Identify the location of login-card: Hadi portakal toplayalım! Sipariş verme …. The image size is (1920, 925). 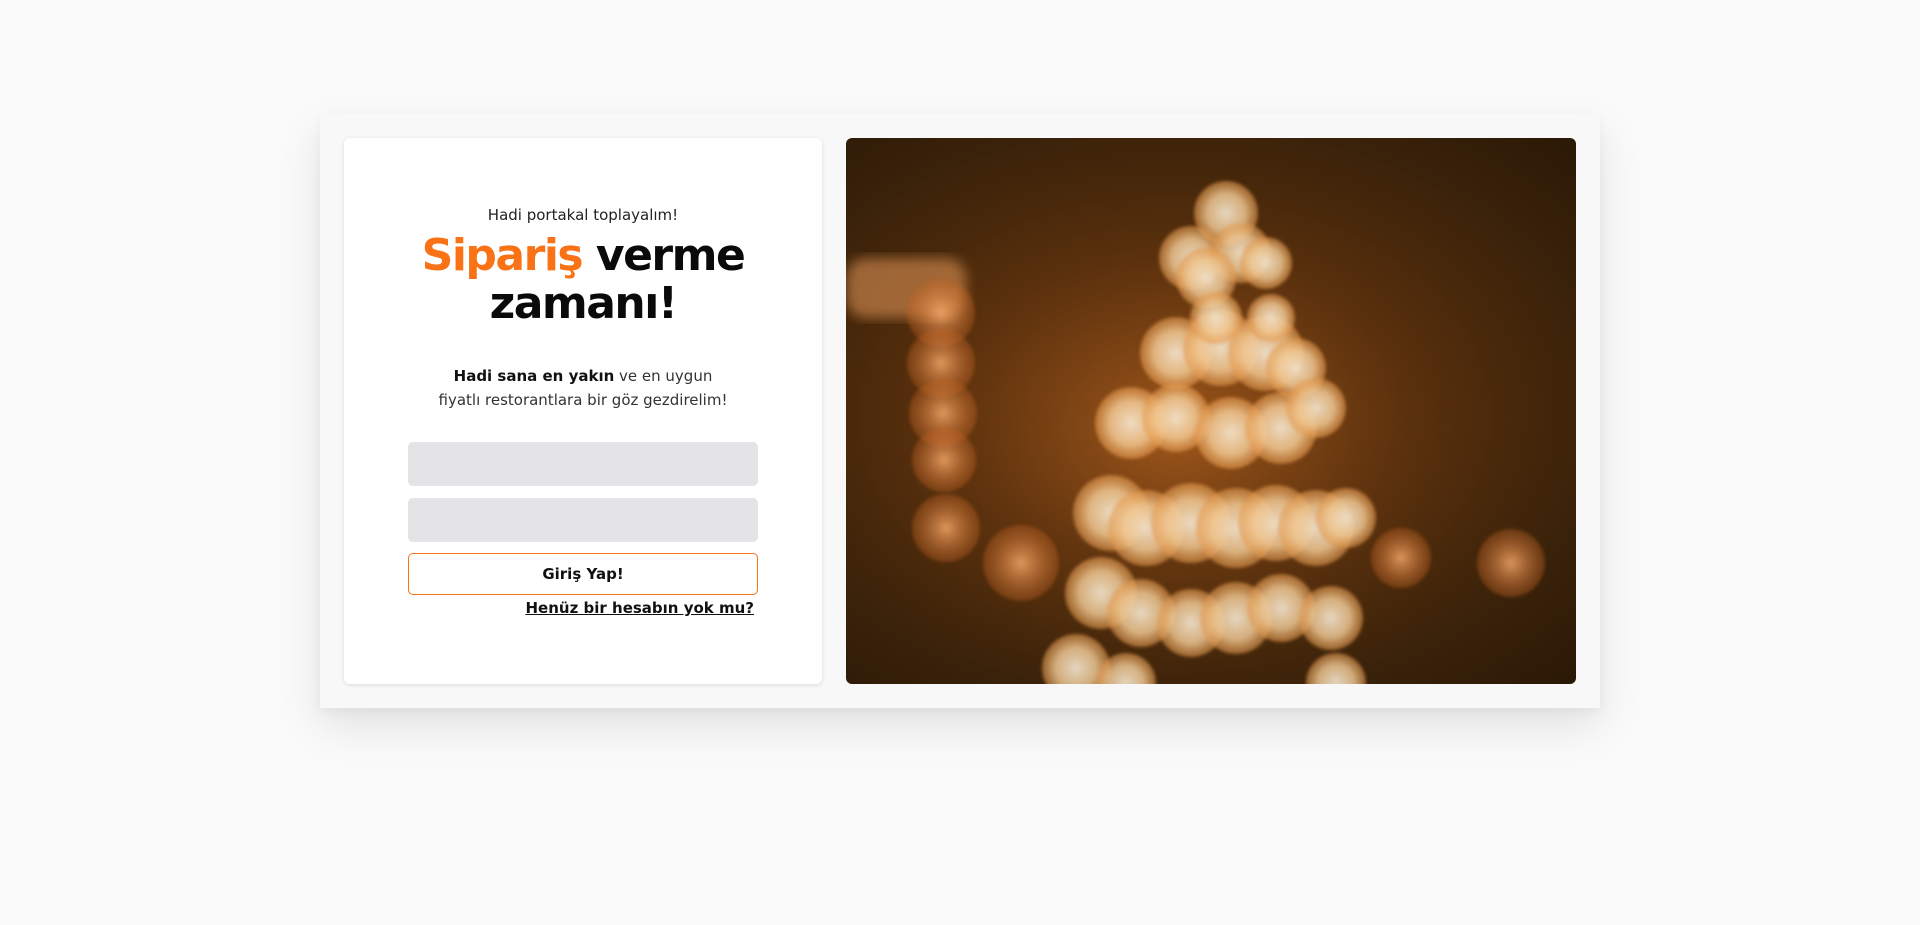
(583, 411).